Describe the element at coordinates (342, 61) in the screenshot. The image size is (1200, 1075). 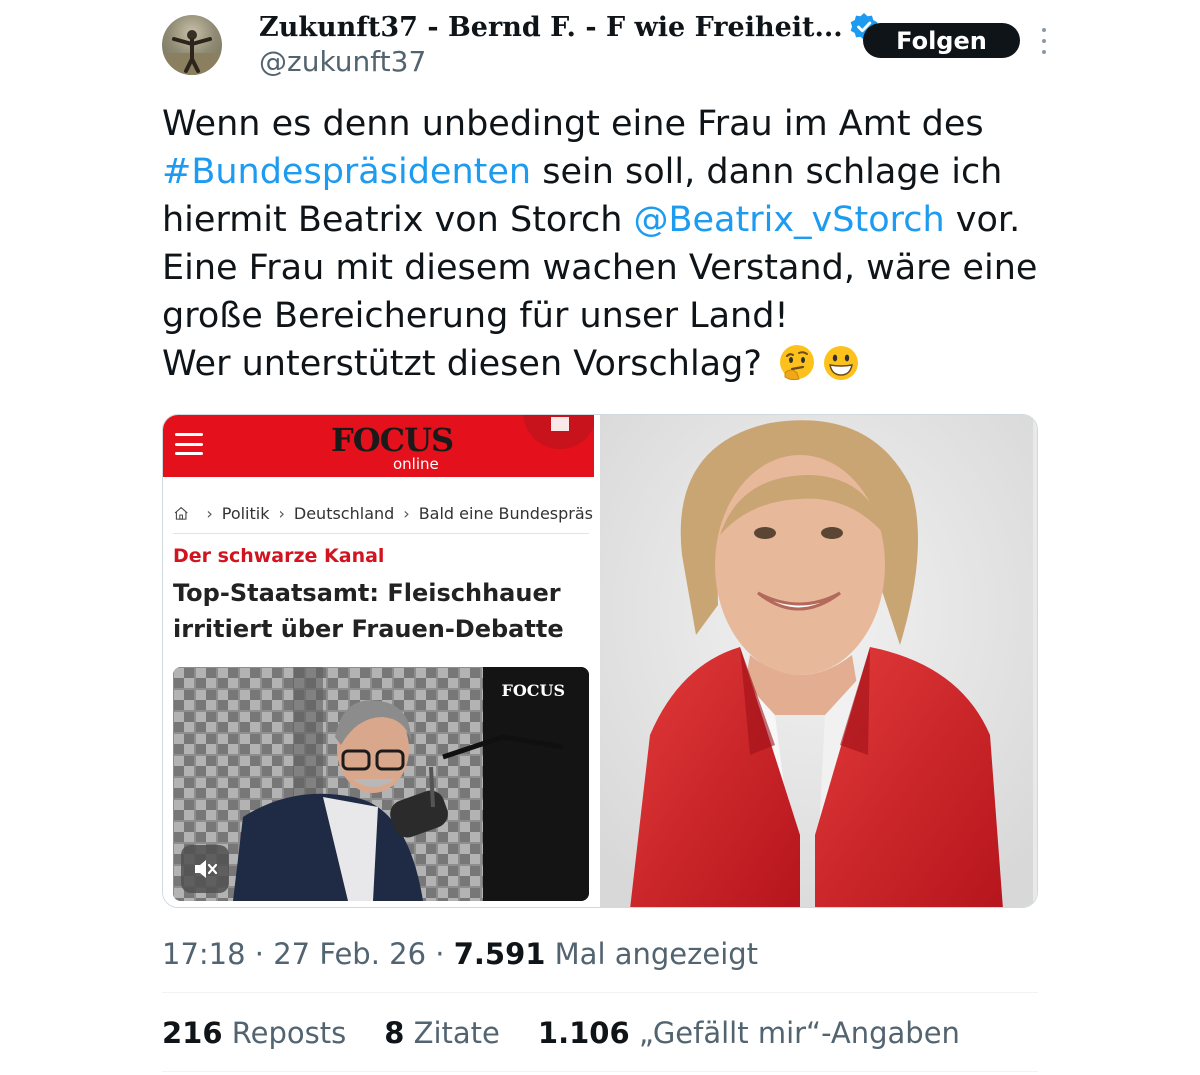
I see `handle: @zukunft37` at that location.